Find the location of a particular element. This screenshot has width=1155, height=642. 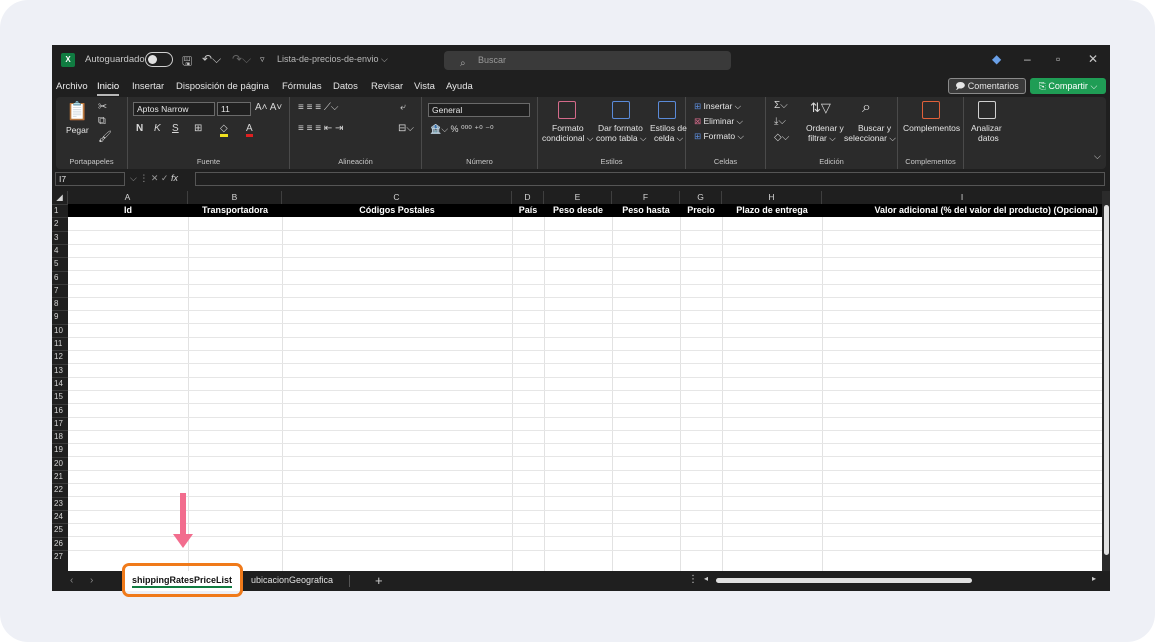

conditional-format-icon is located at coordinates (567, 110).